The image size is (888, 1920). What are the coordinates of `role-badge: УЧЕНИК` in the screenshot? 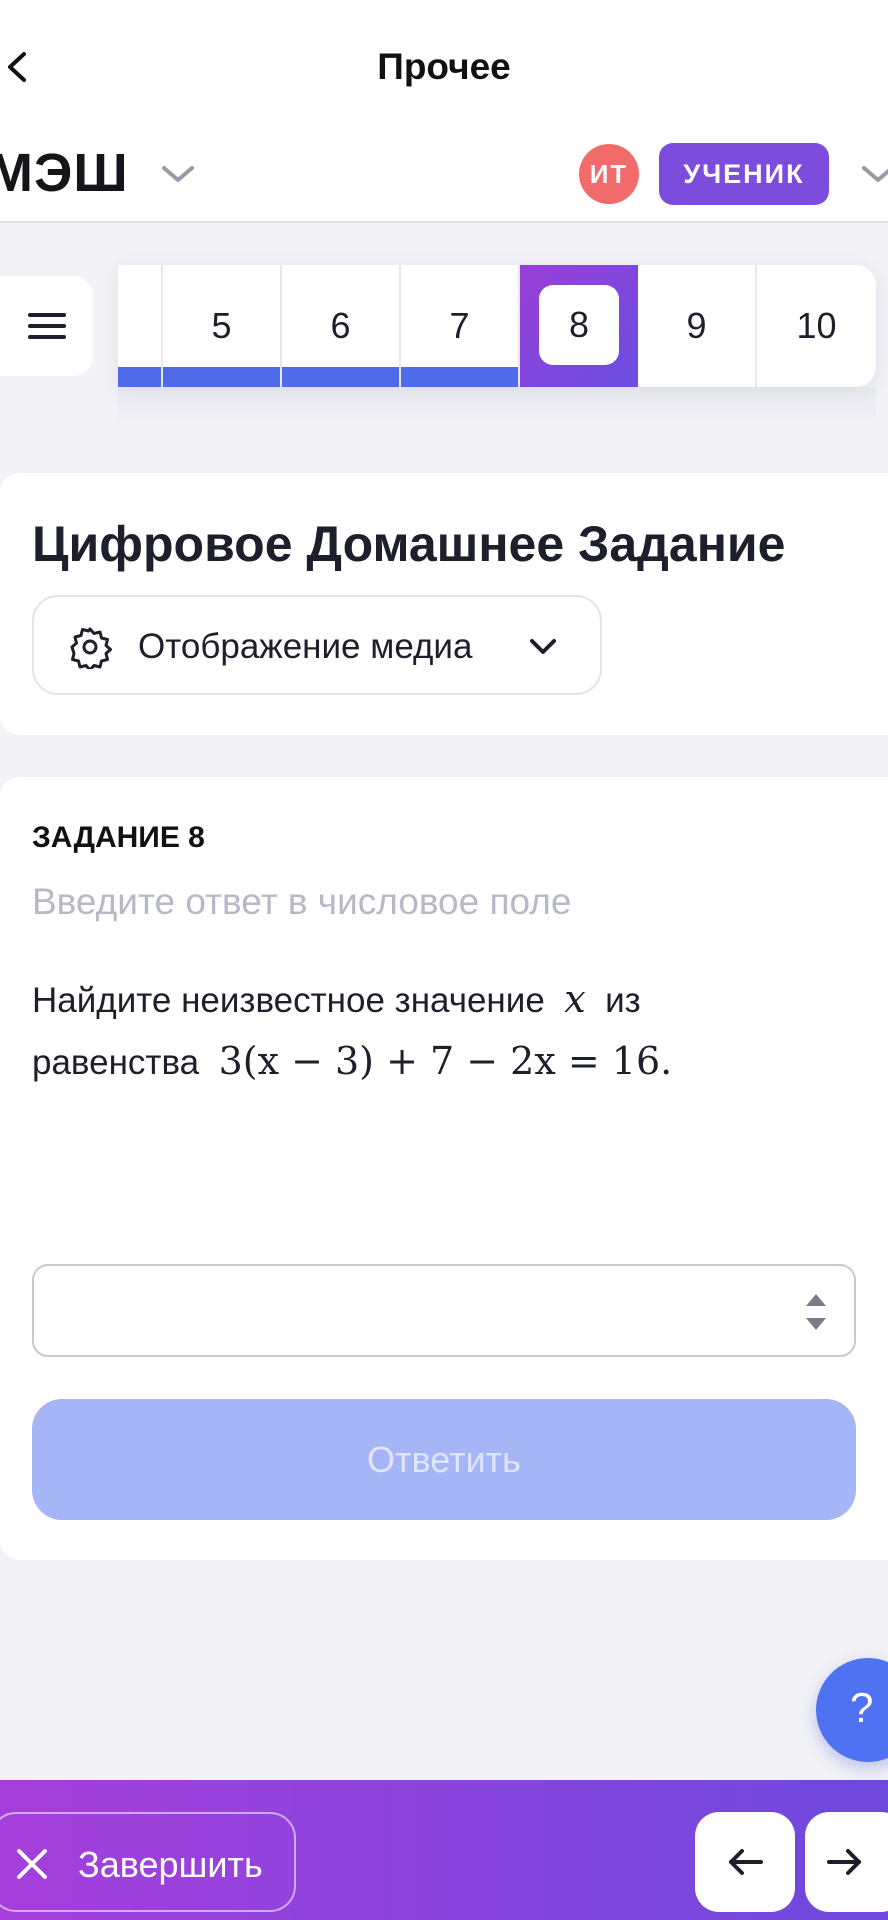 It's located at (744, 174).